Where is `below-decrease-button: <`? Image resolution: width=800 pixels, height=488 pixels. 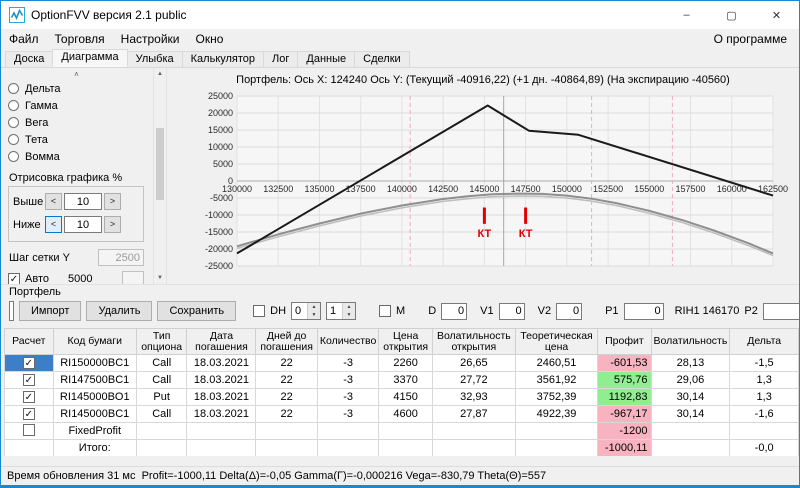
below-decrease-button: < is located at coordinates (53, 224).